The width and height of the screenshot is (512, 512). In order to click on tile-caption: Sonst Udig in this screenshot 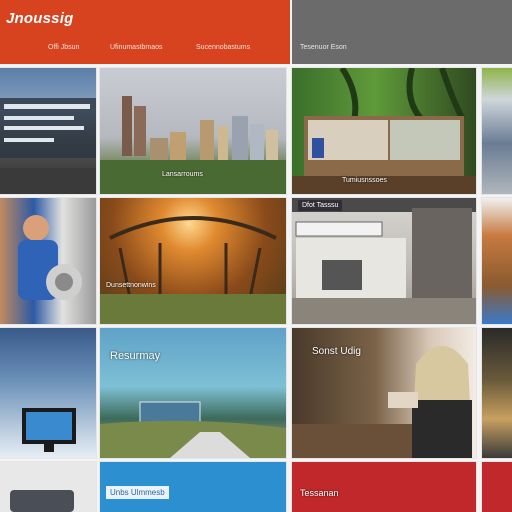, I will do `click(336, 351)`.